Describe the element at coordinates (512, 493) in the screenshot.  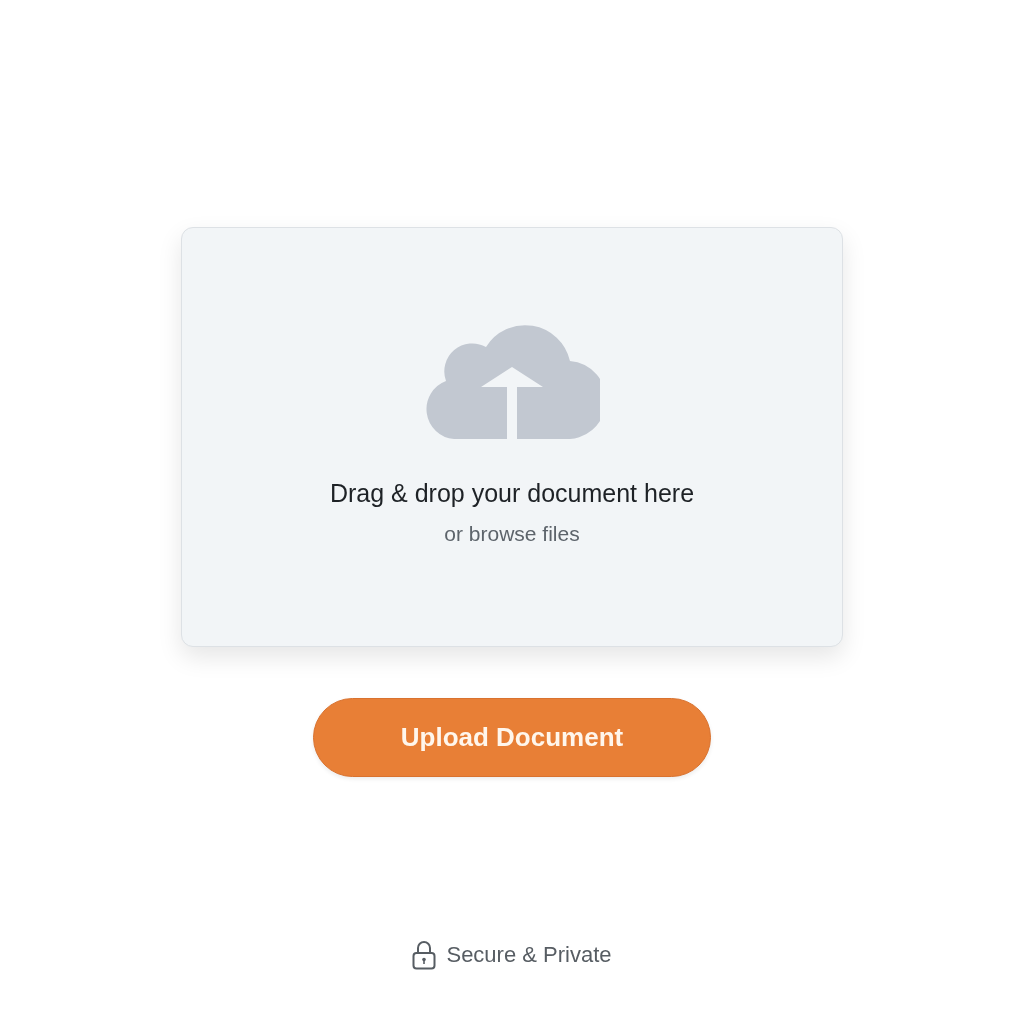
I see `dropzone-title: Drag & drop your document here` at that location.